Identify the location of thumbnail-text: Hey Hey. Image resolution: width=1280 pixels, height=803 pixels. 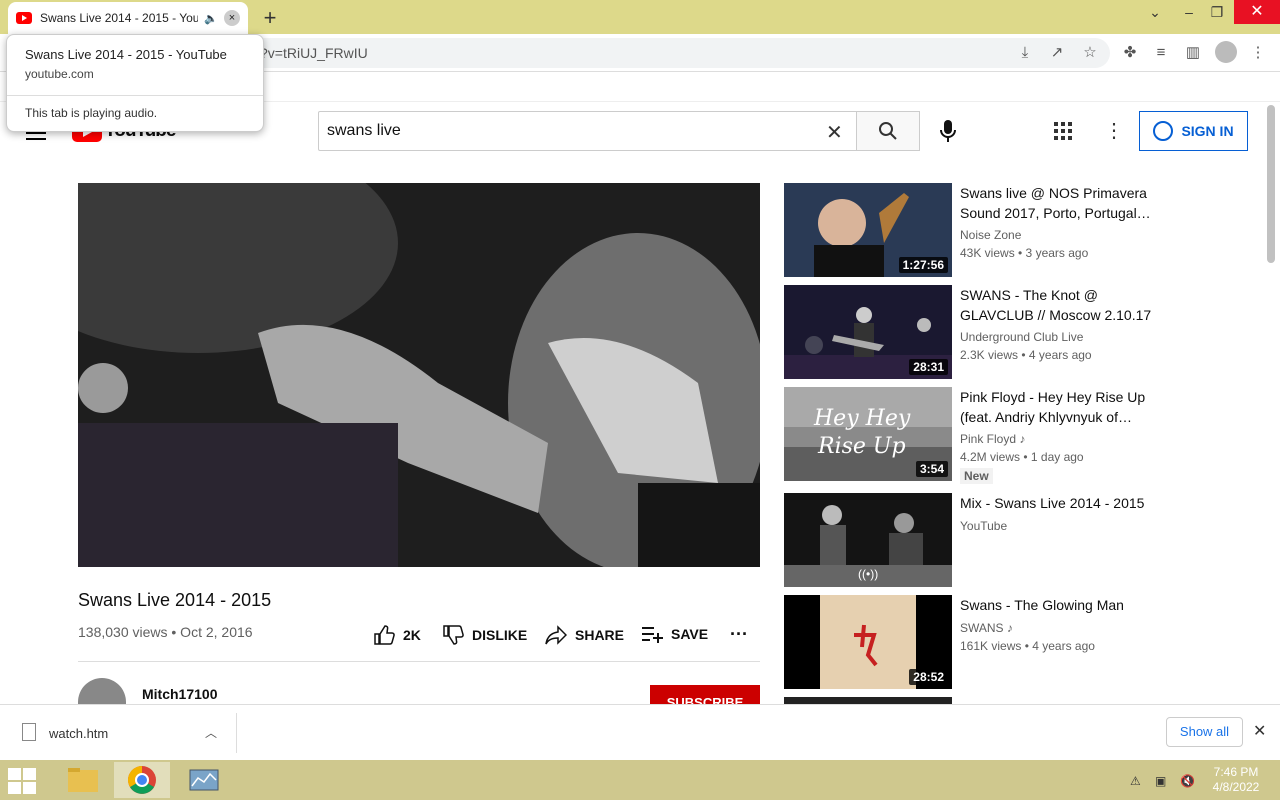
(862, 418).